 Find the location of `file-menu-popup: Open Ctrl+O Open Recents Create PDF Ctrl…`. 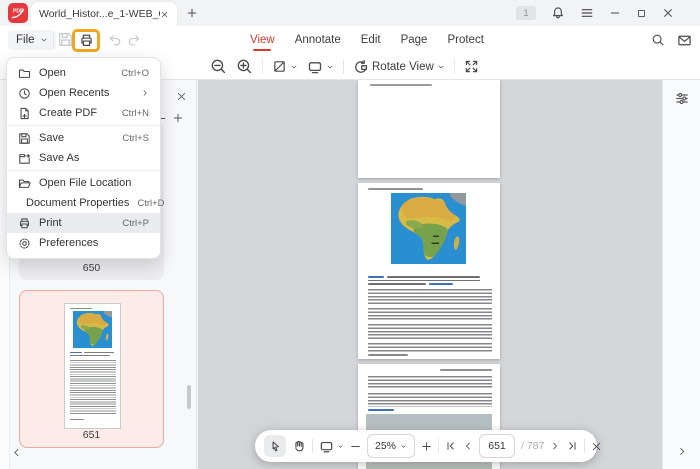

file-menu-popup: Open Ctrl+O Open Recents Create PDF Ctrl… is located at coordinates (85, 158).